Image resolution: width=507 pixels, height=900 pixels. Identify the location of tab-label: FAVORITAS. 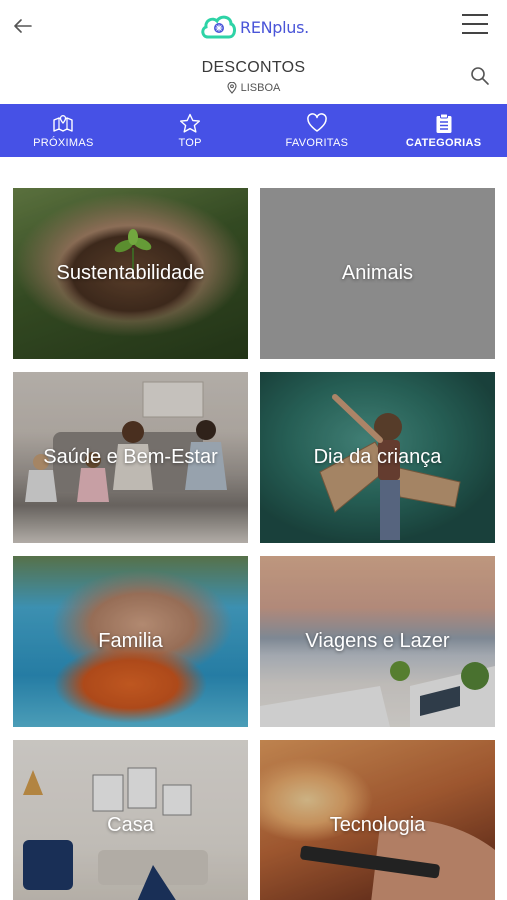
(317, 143).